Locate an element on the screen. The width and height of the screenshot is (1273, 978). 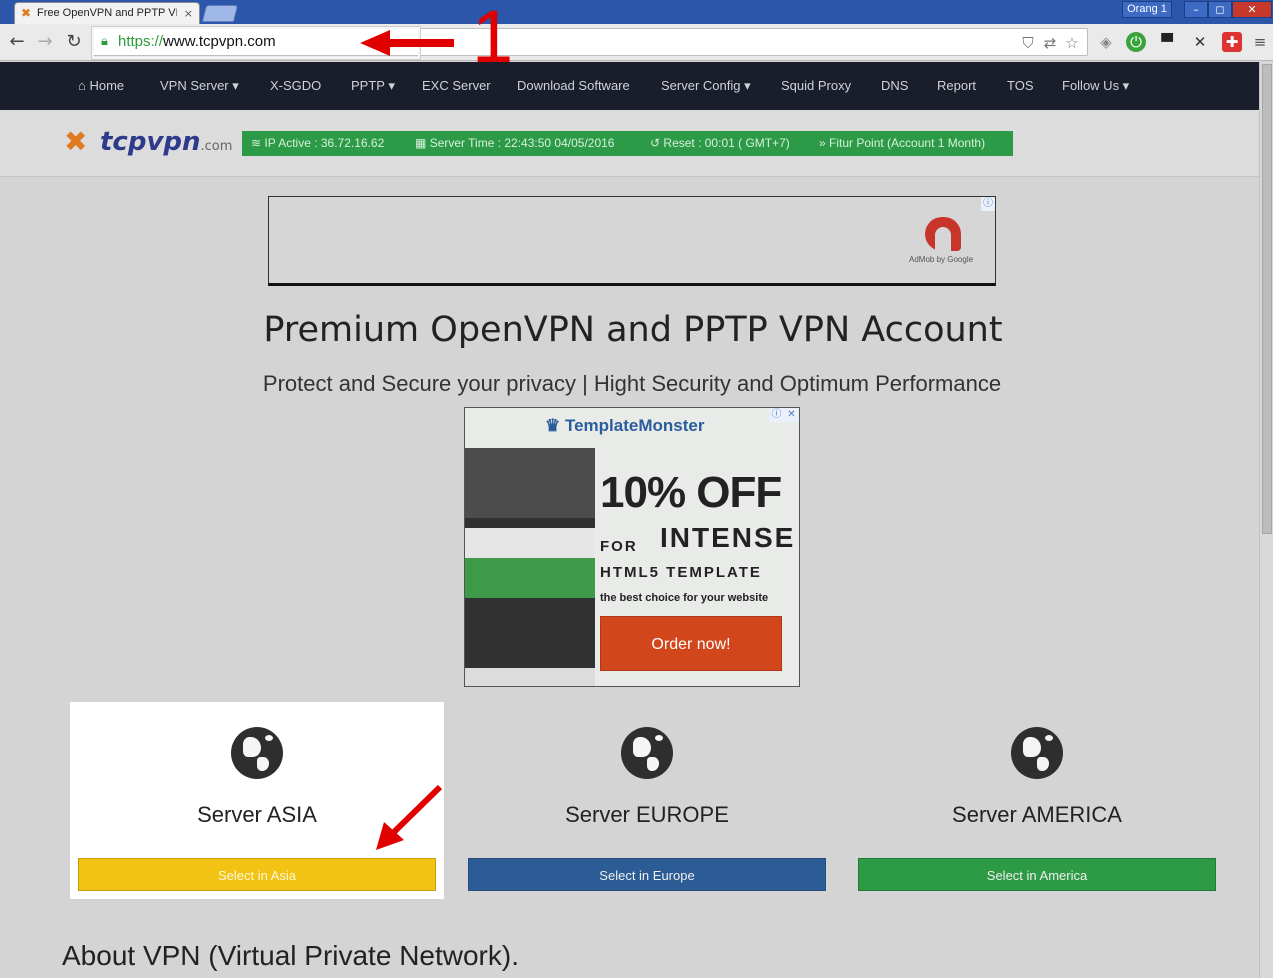
server-title-europe: Server EUROPE is located at coordinates (647, 814).